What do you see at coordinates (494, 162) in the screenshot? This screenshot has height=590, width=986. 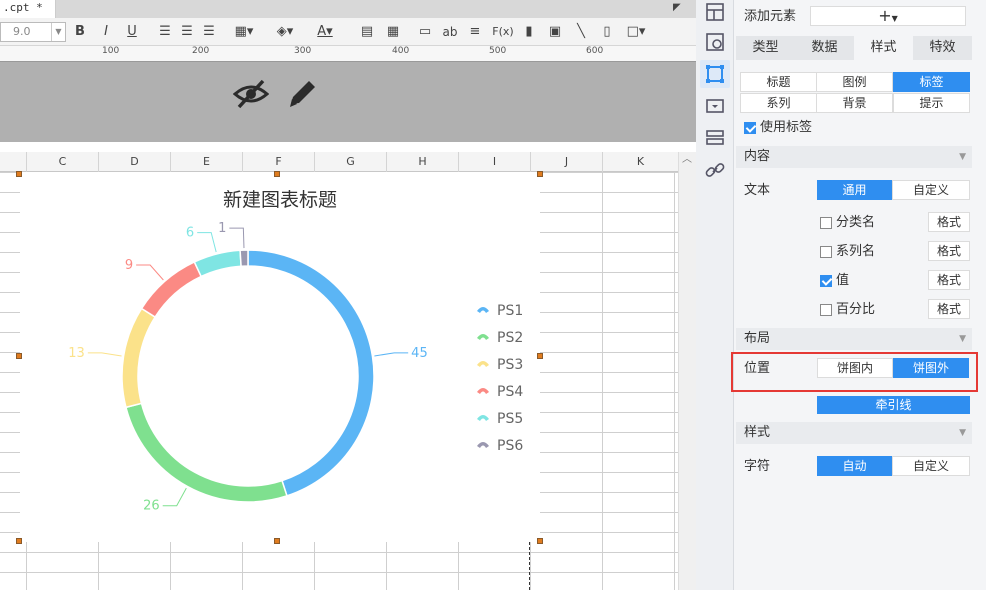 I see `column-header-i: I` at bounding box center [494, 162].